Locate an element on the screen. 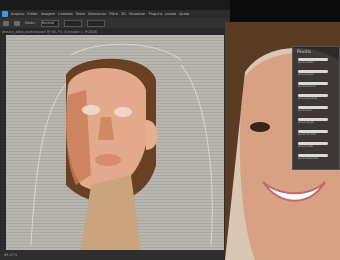 The width and height of the screenshot is (340, 260). menu-item-editar: Editar is located at coordinates (32, 14).